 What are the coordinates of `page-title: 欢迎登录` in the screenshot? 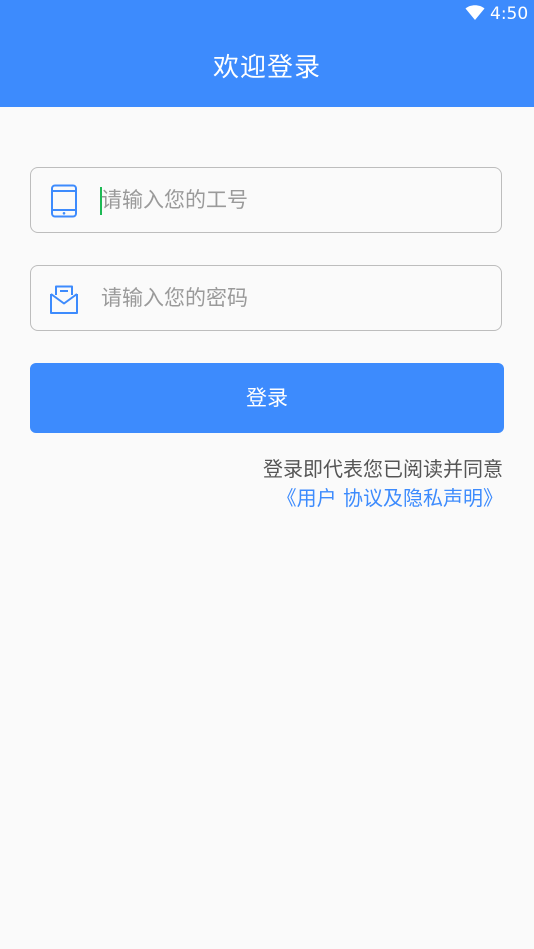 It's located at (266, 68).